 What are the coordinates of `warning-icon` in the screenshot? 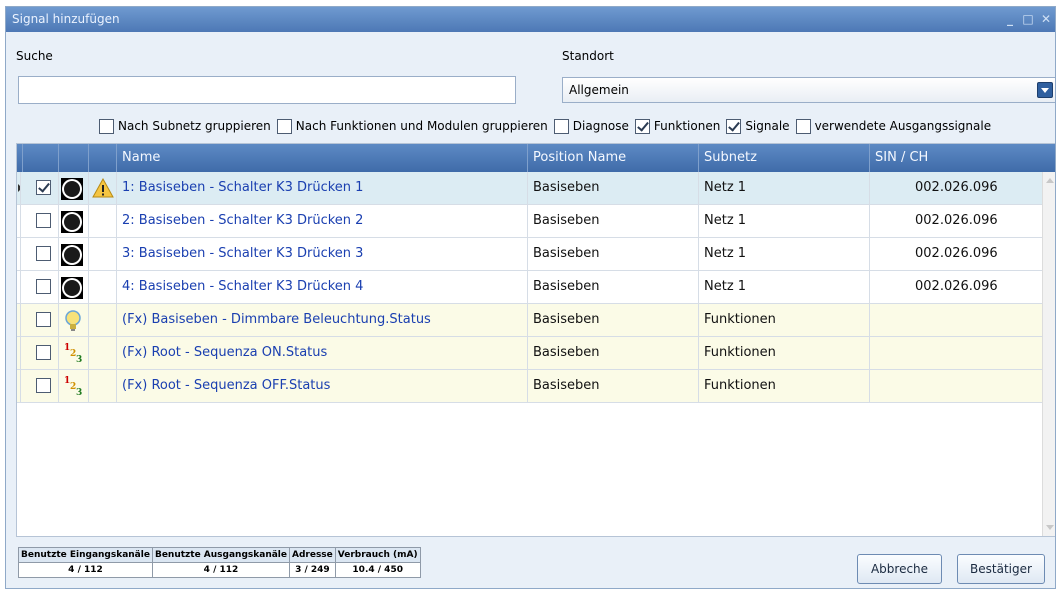 It's located at (103, 187).